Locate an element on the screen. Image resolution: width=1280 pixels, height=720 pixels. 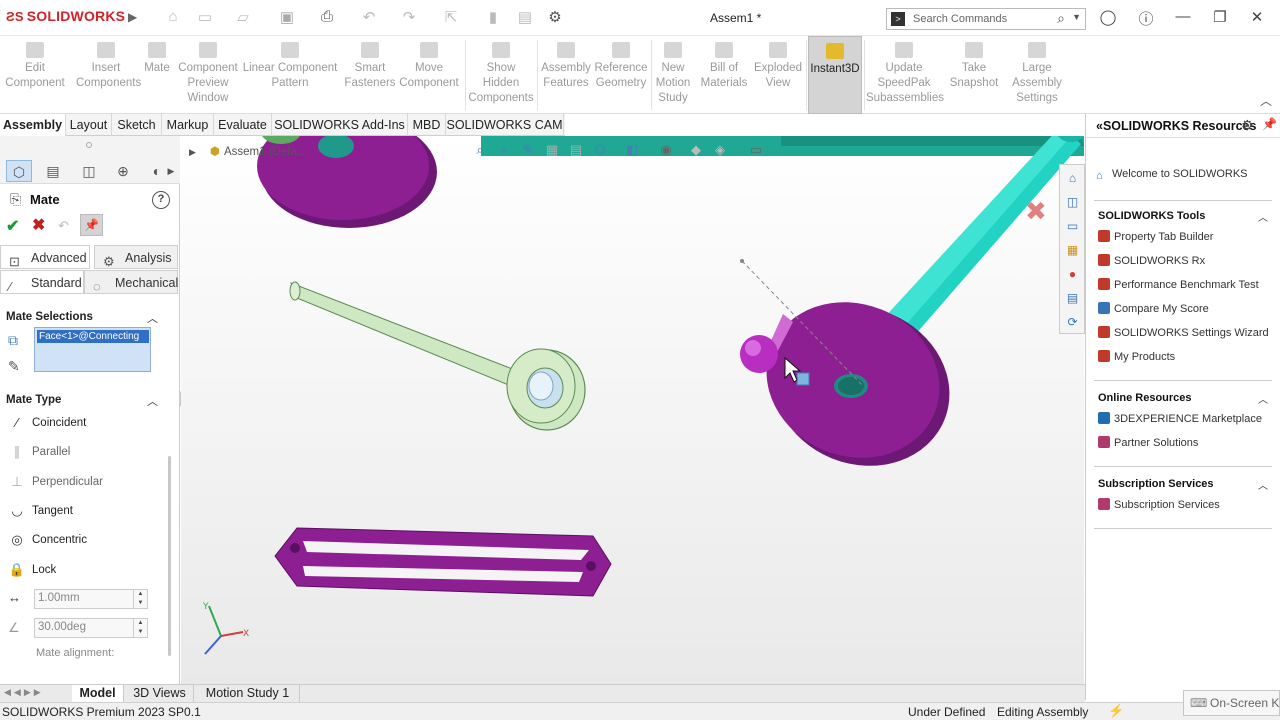
tab-3d-views: 3D Views is located at coordinates (160, 693).